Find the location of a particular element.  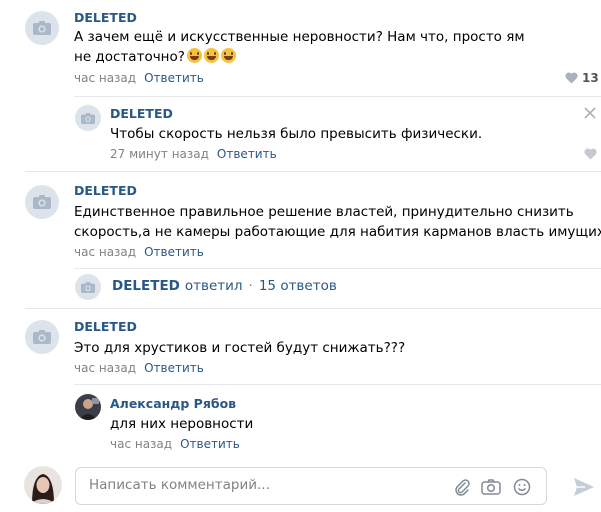

show-replies-link: 15 ответов is located at coordinates (298, 286).